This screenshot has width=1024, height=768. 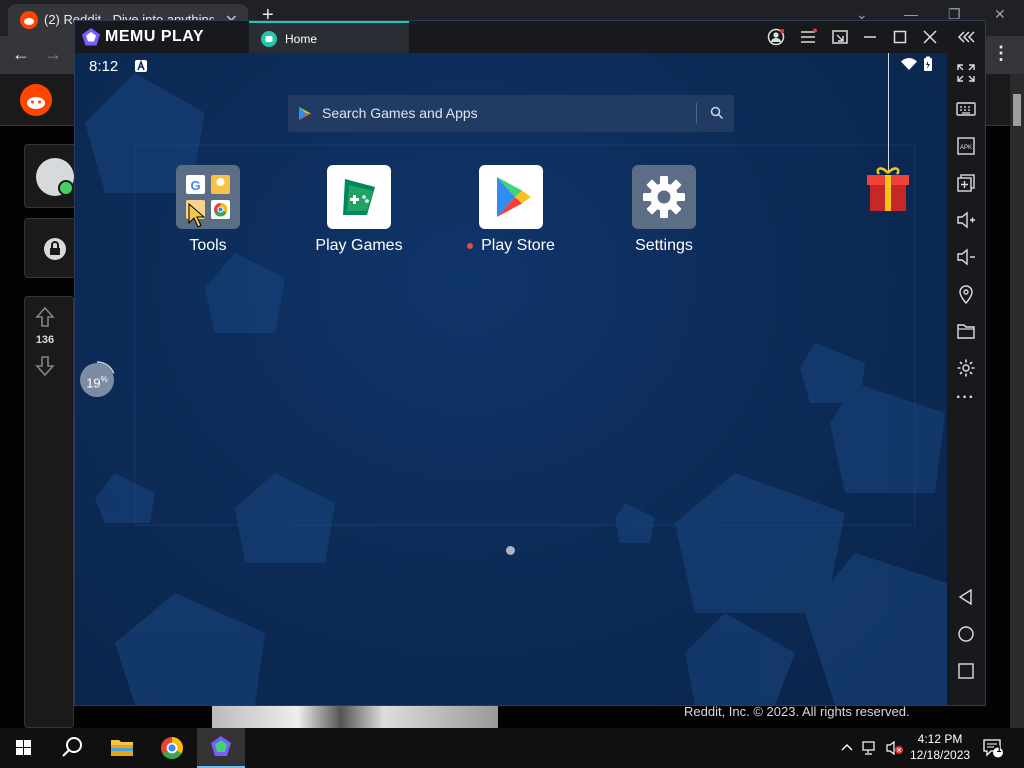 I want to click on app-tools: G Tools, so click(x=208, y=210).